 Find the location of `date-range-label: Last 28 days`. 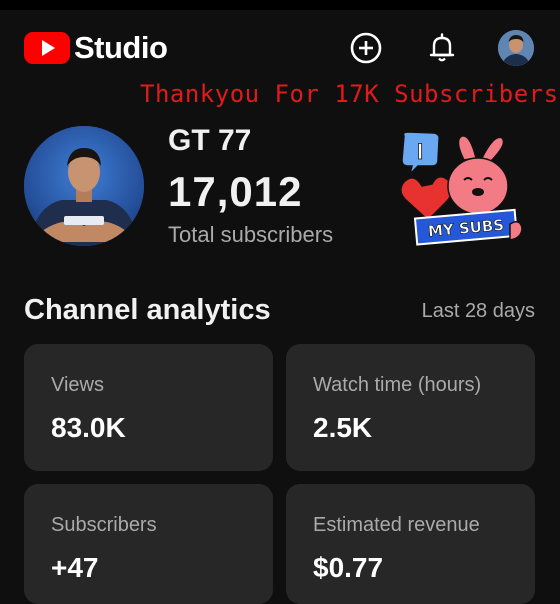

date-range-label: Last 28 days is located at coordinates (478, 311).